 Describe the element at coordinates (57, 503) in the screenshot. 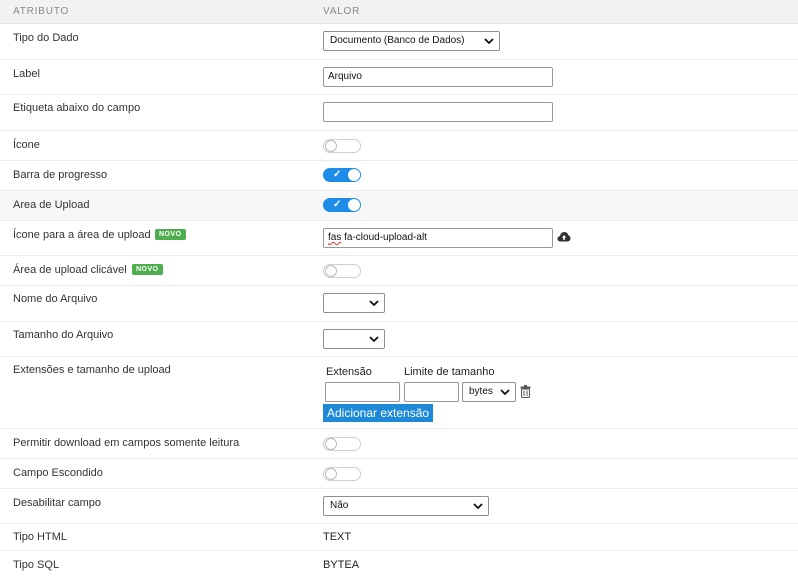

I see `label-desabilitar: Desabilitar campo` at that location.